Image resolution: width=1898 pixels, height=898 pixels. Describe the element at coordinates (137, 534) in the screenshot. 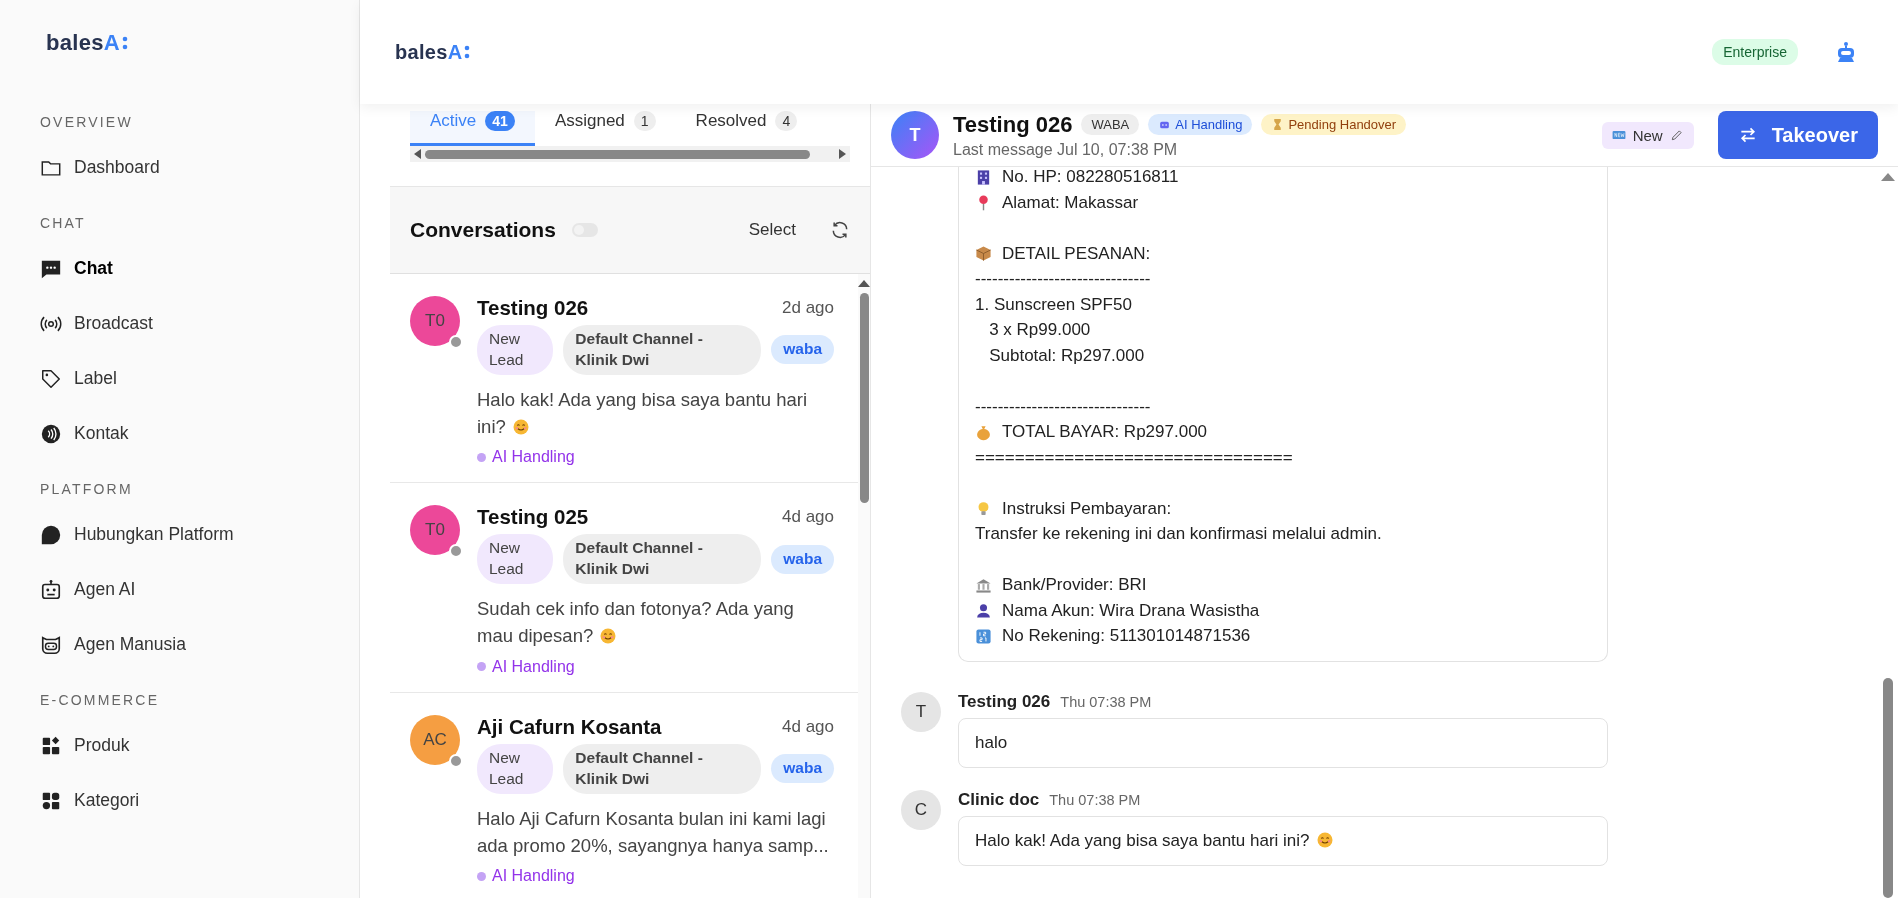

I see `sidebar-item: Hubungkan Platform` at that location.